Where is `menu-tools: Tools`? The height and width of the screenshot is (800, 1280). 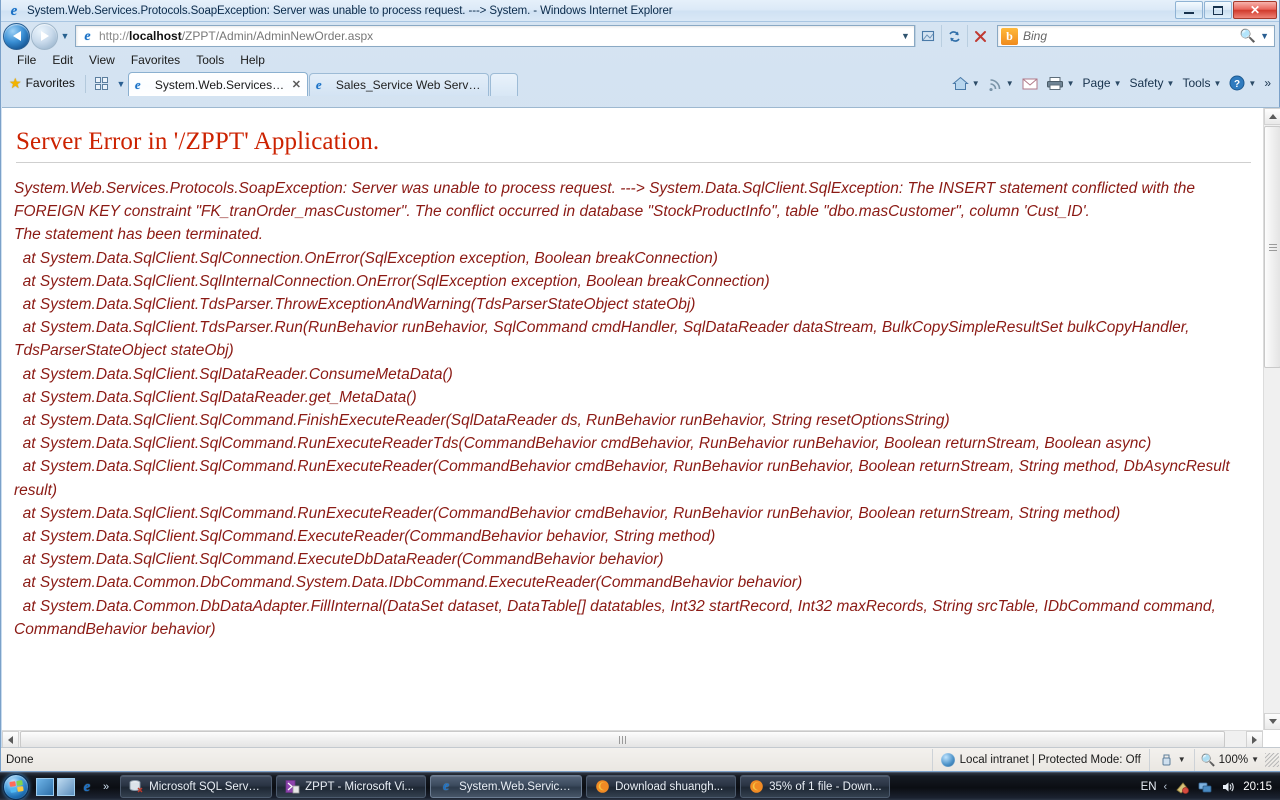
menu-tools: Tools is located at coordinates (210, 60).